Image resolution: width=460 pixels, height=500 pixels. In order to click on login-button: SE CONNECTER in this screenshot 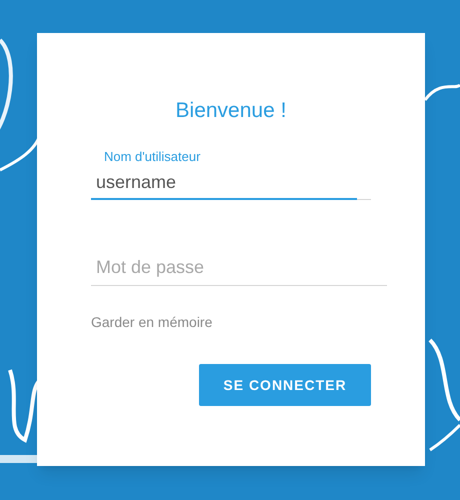, I will do `click(285, 385)`.